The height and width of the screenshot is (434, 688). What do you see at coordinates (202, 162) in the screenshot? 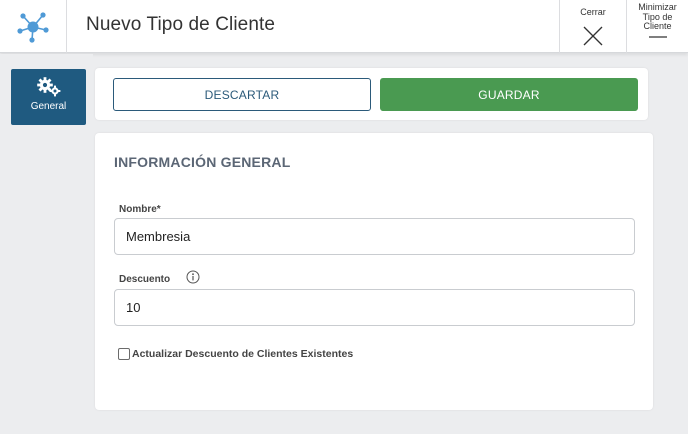
I see `section-title: INFORMACIÓN GENERAL` at bounding box center [202, 162].